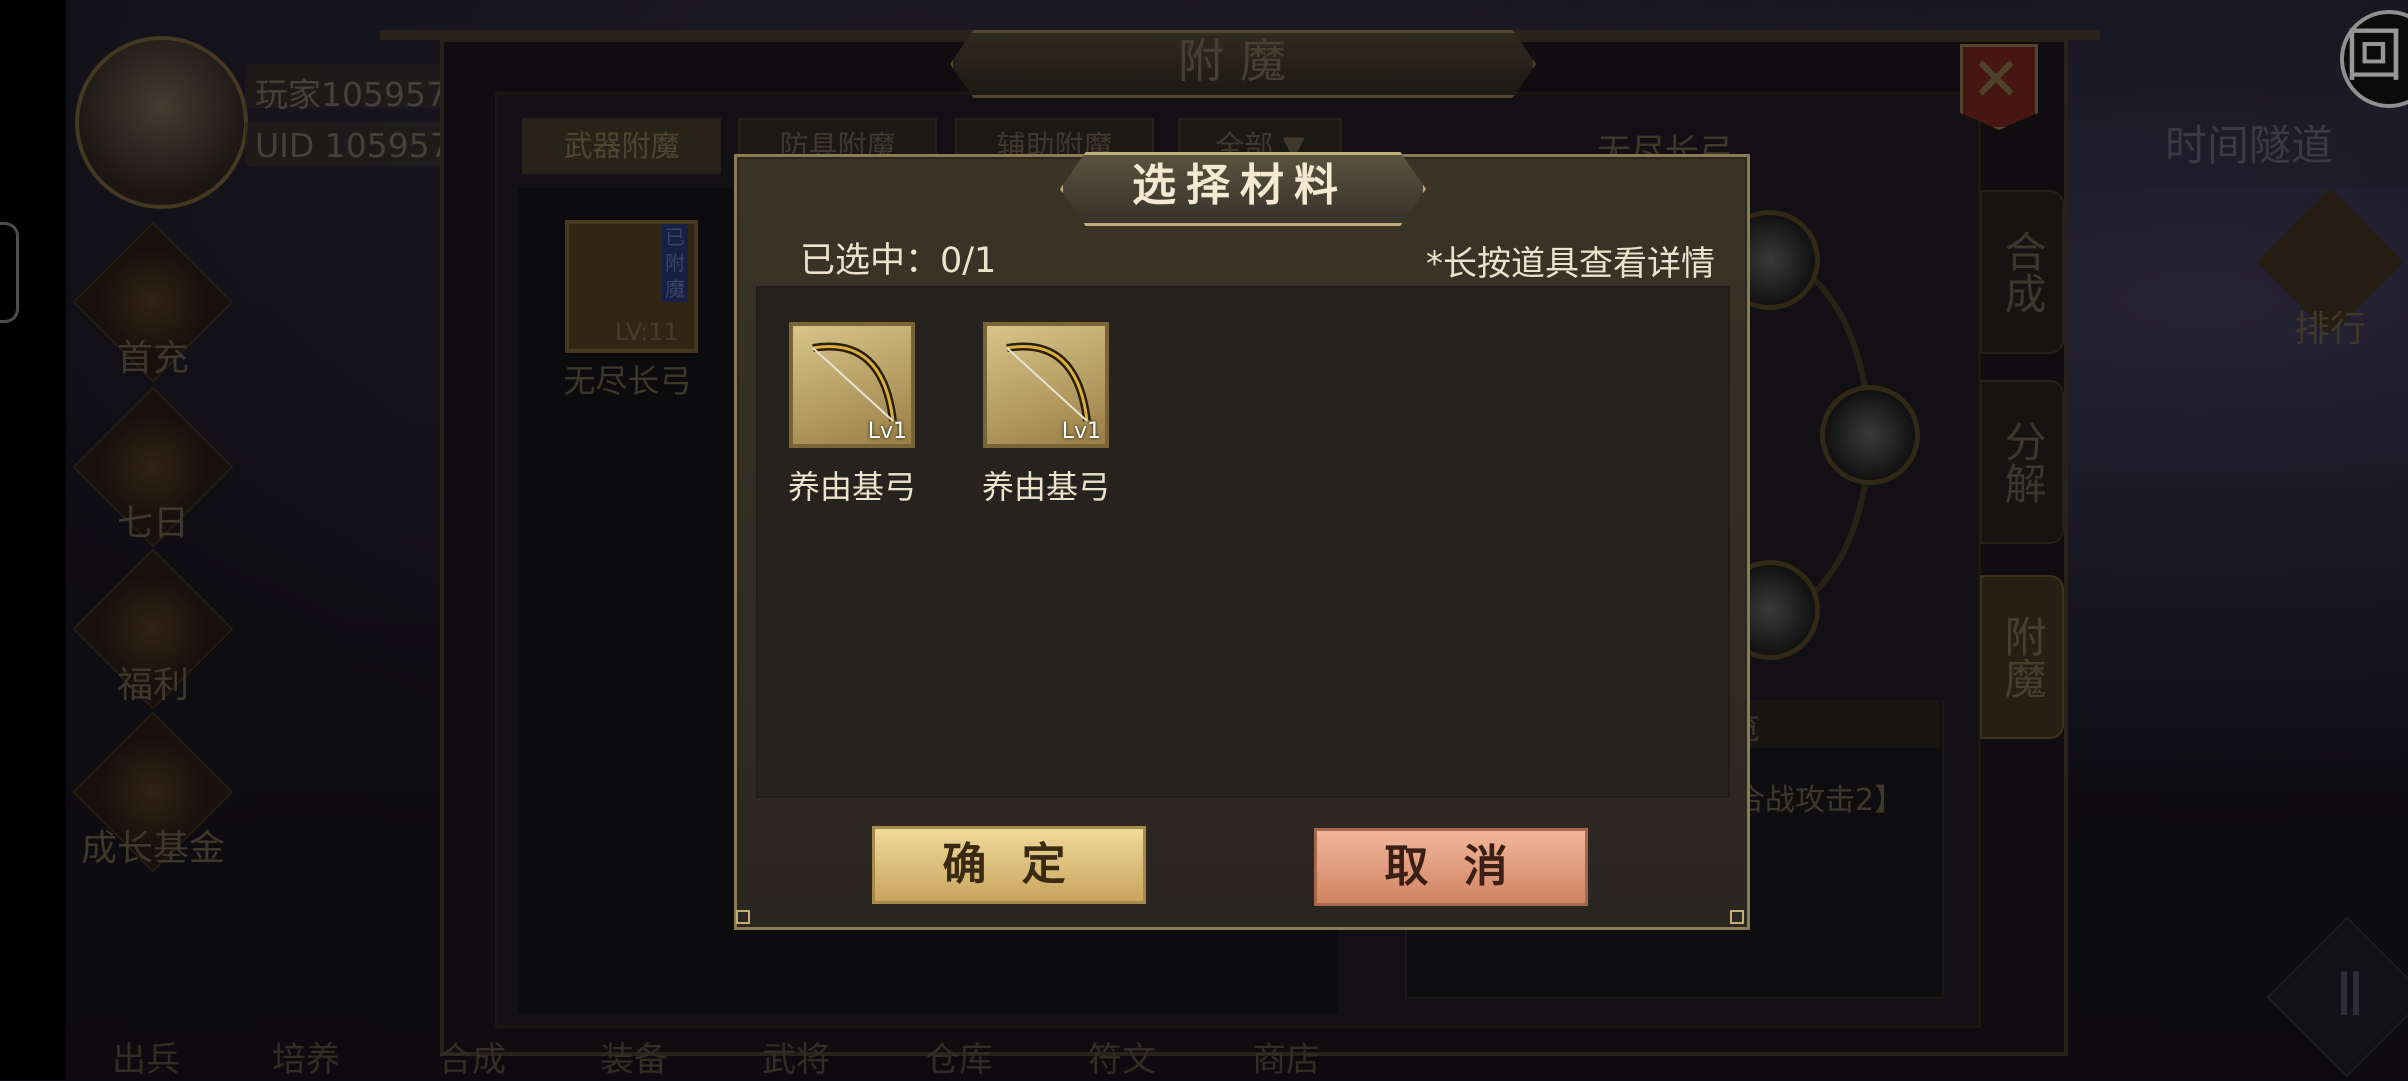  I want to click on cancel-button: 取 消, so click(1451, 867).